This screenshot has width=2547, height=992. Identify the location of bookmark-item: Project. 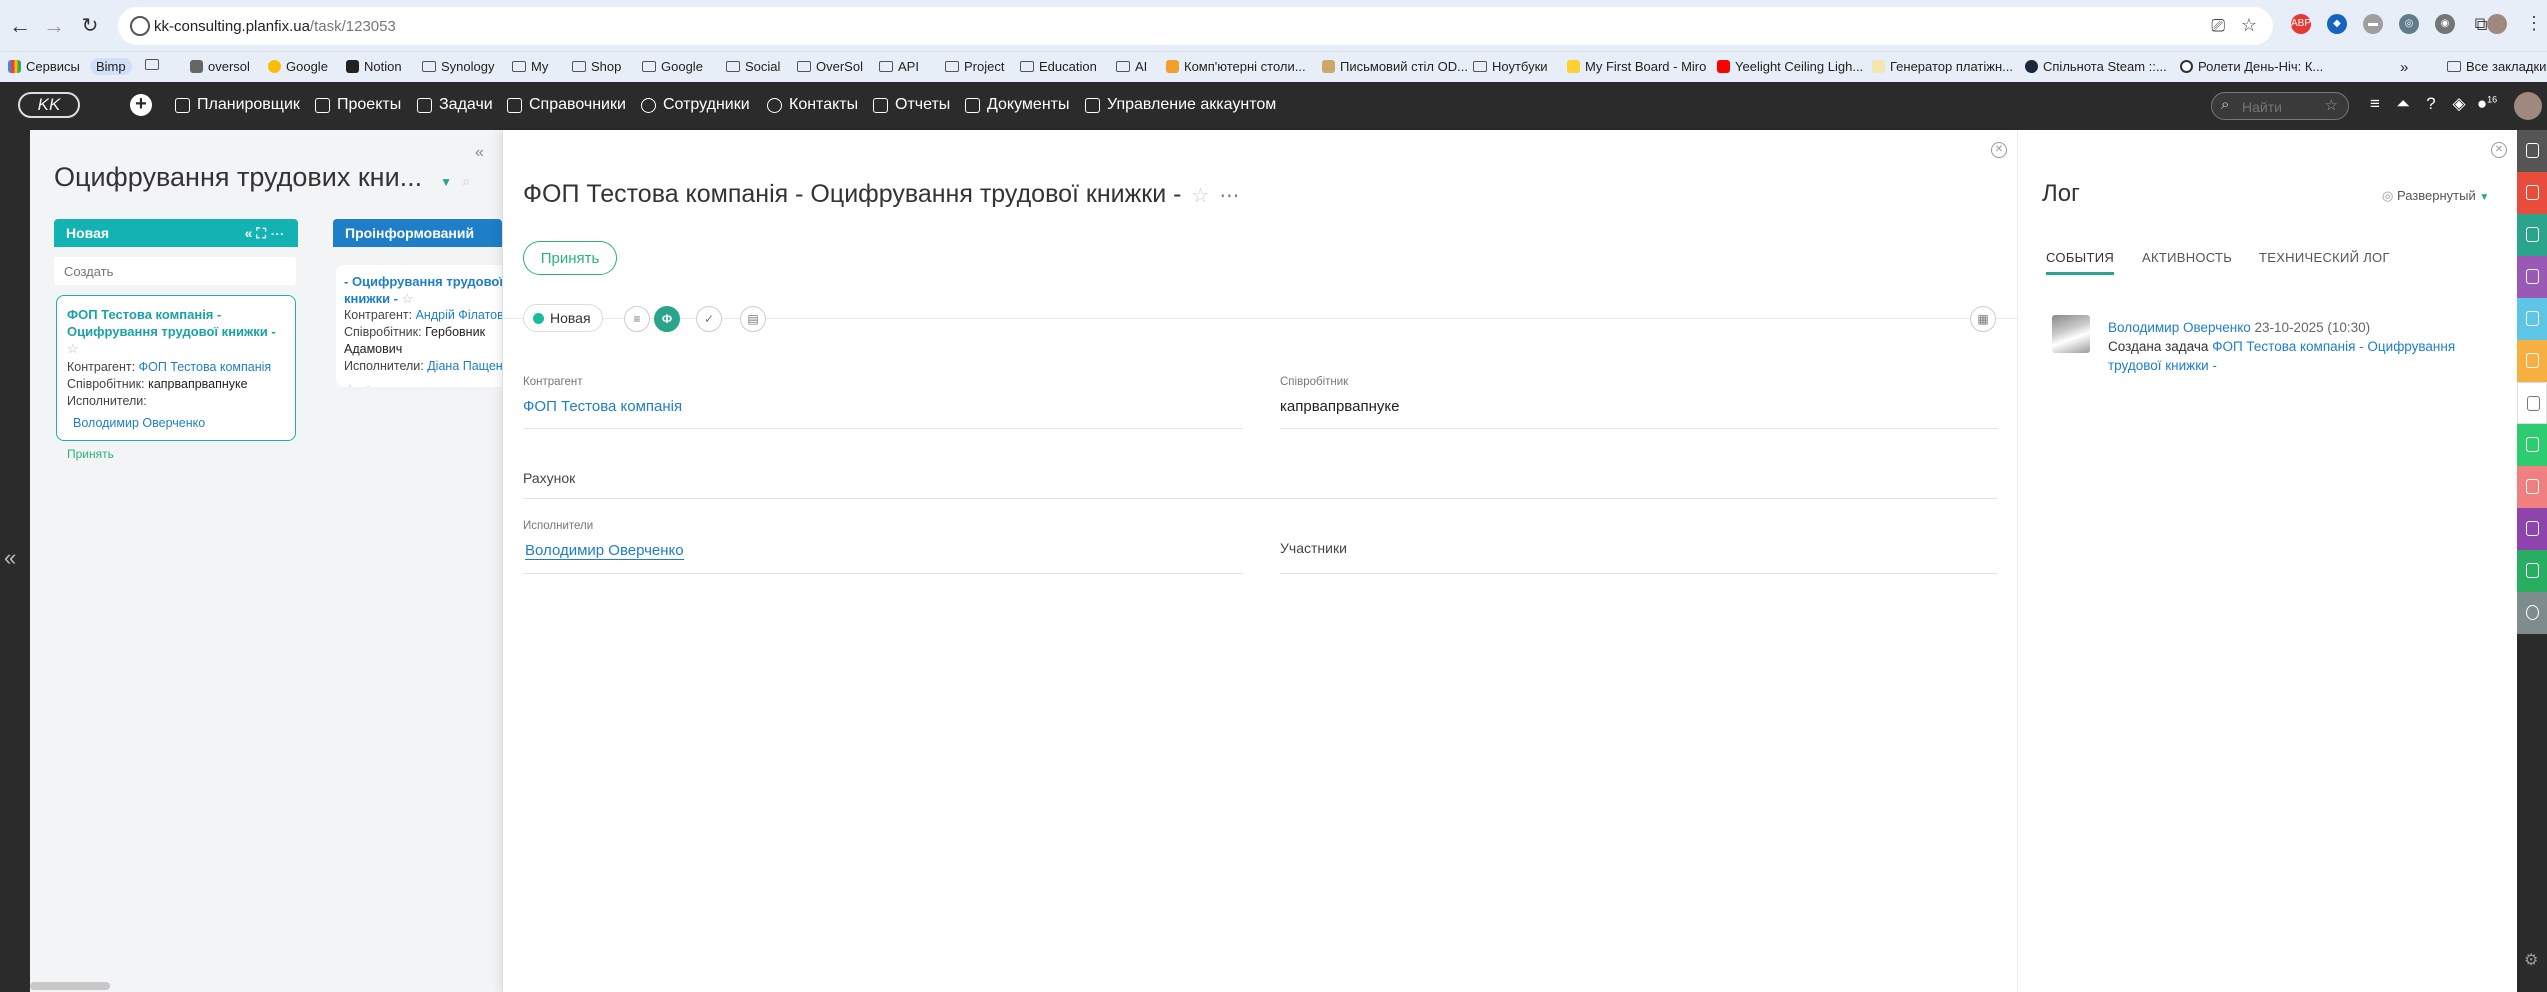
(974, 66).